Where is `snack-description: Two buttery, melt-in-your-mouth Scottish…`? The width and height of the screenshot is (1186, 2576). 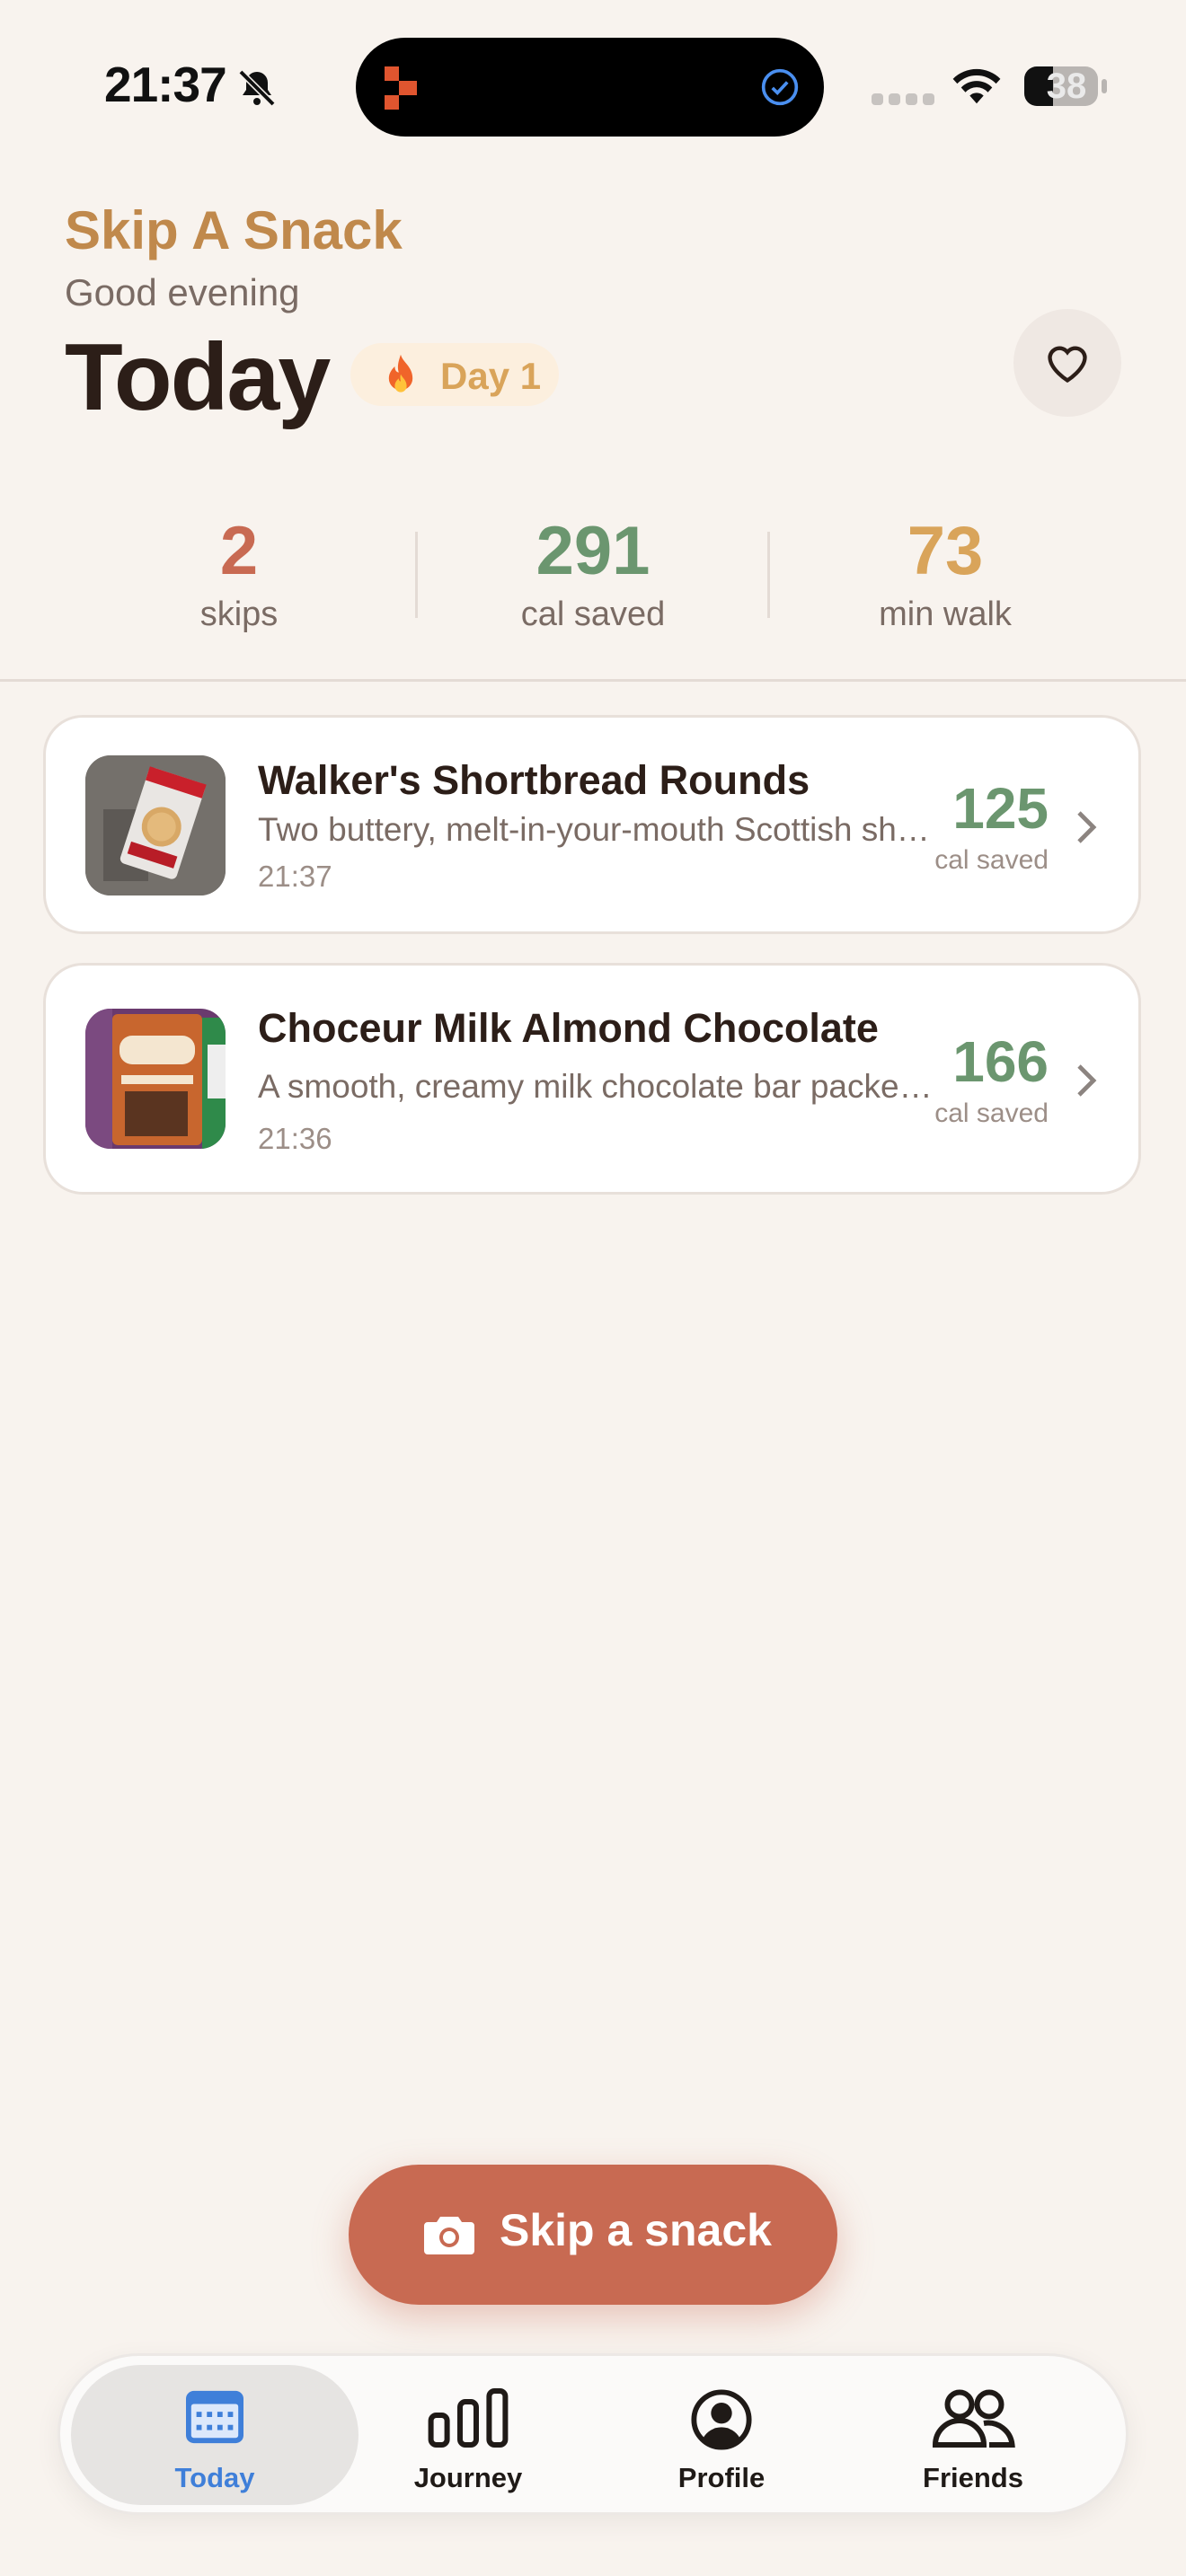
snack-description: Two buttery, melt-in-your-mouth Scottish… is located at coordinates (599, 829).